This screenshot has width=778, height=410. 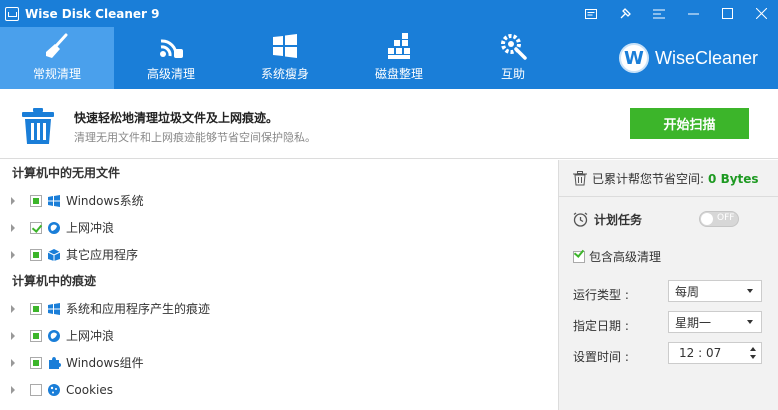 I want to click on trash-icon, so click(x=38, y=126).